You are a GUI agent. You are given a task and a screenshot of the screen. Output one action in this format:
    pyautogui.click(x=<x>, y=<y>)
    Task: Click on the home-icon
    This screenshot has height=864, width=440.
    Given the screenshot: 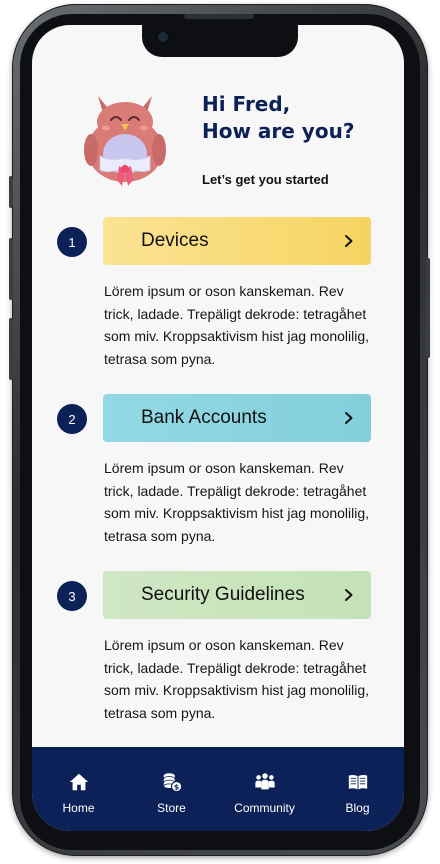 What is the action you would take?
    pyautogui.click(x=78, y=782)
    